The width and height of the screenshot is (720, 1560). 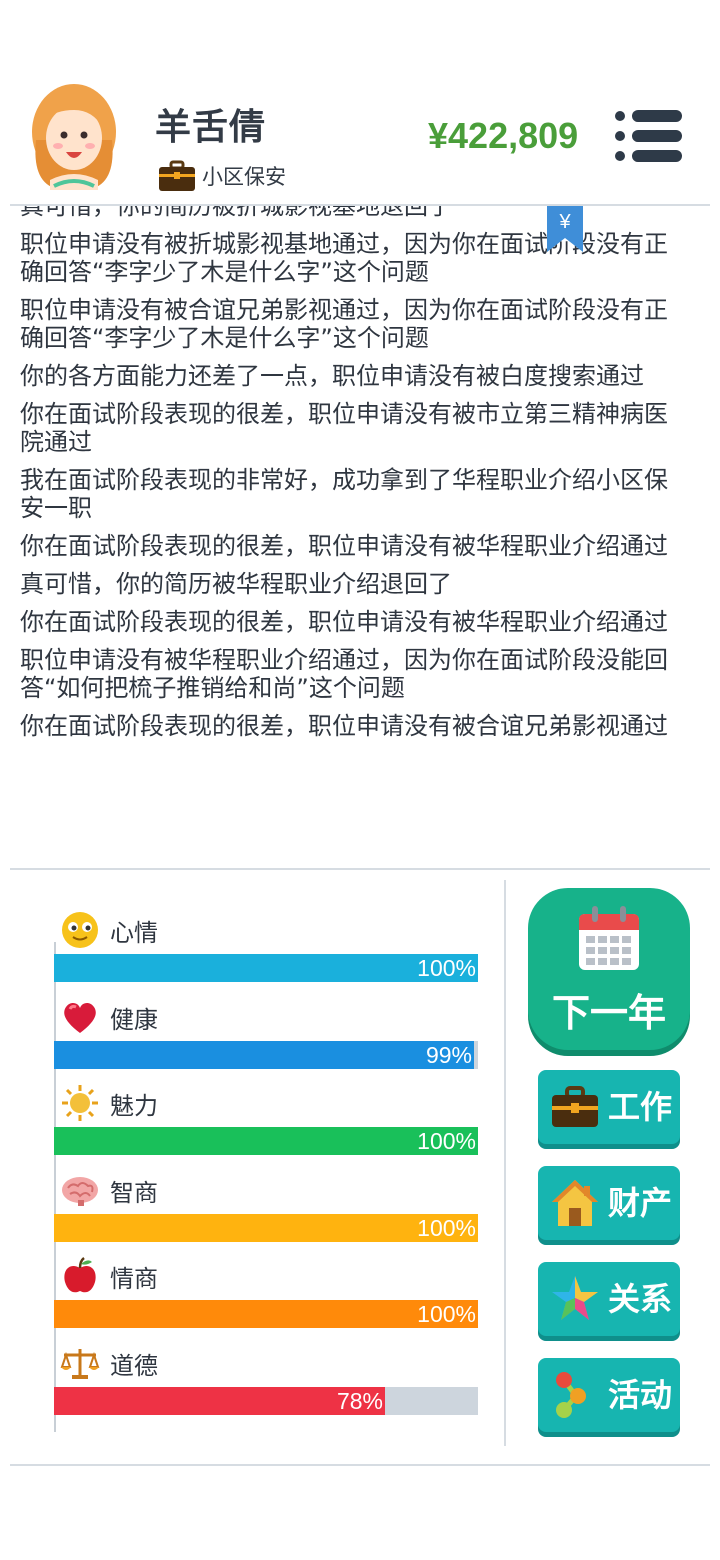 What do you see at coordinates (608, 1013) in the screenshot?
I see `next-year-label: 下一年` at bounding box center [608, 1013].